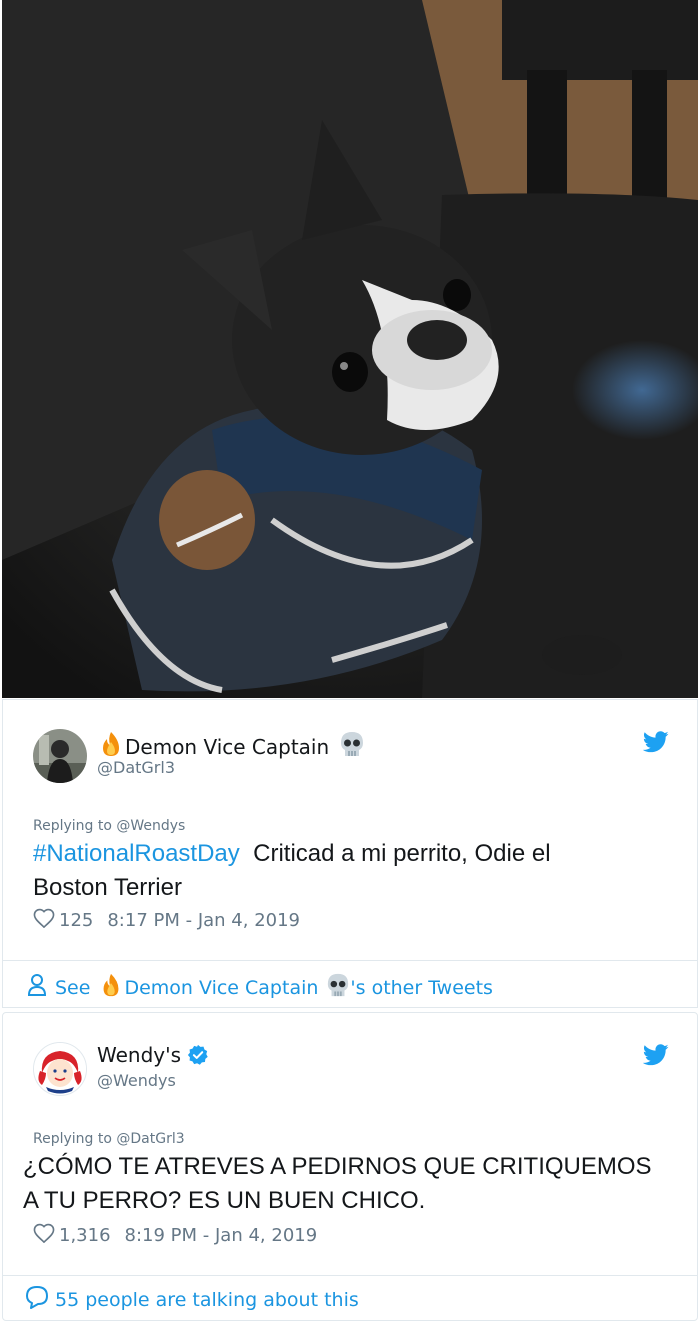 The width and height of the screenshot is (700, 1323). I want to click on footer-see: See, so click(73, 987).